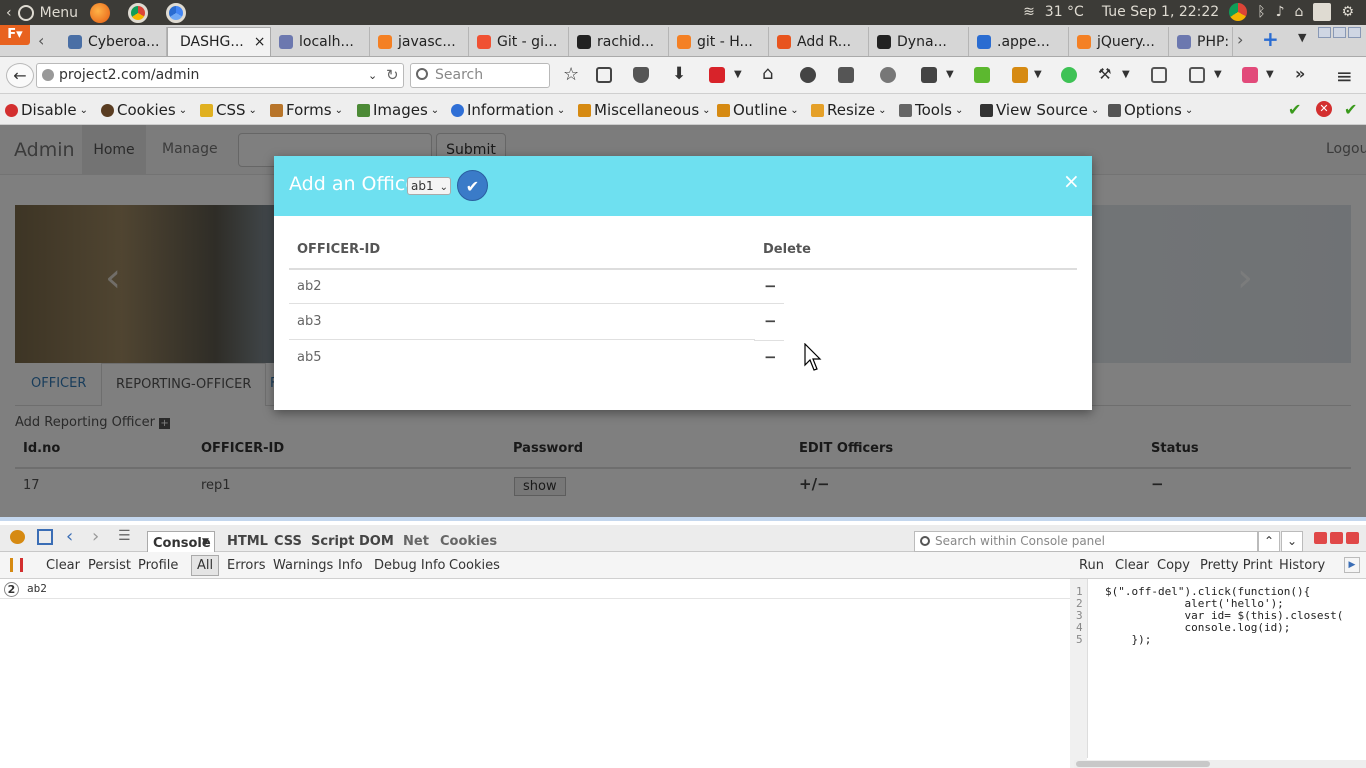 The width and height of the screenshot is (1366, 768). Describe the element at coordinates (332, 541) in the screenshot. I see `devtab-script: Script` at that location.